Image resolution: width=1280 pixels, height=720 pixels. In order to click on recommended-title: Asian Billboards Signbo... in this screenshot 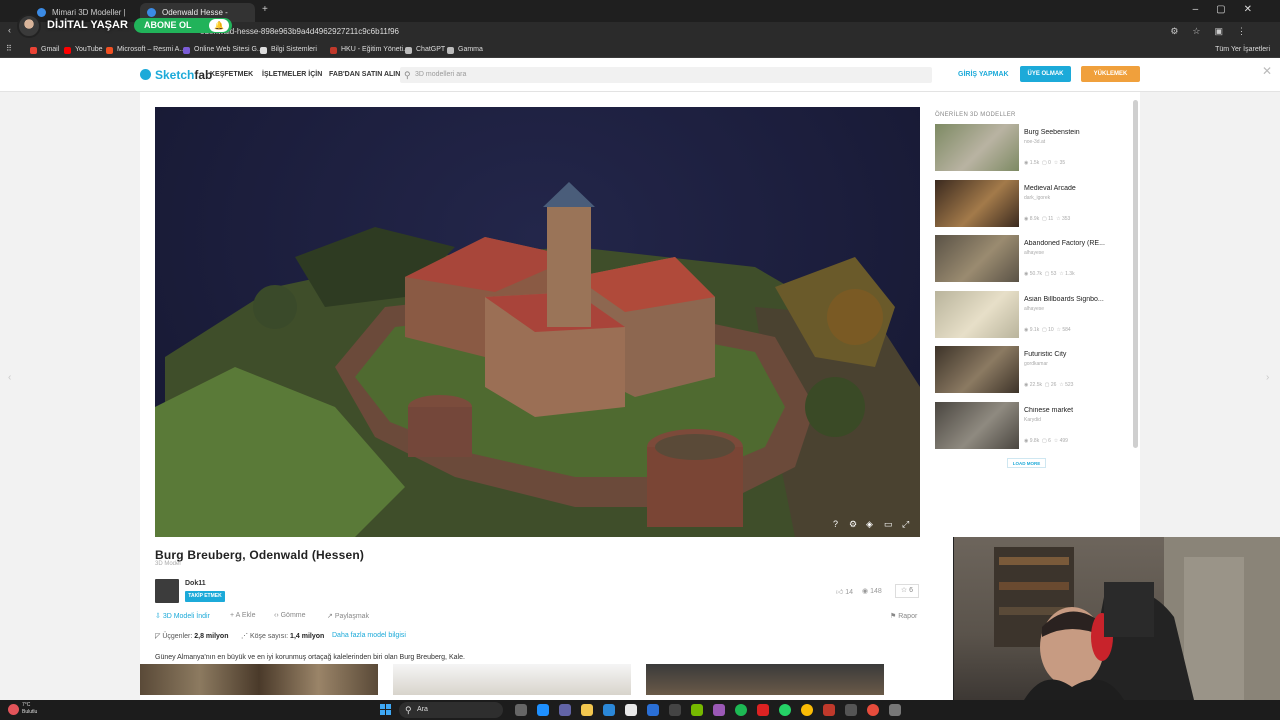, I will do `click(1070, 299)`.